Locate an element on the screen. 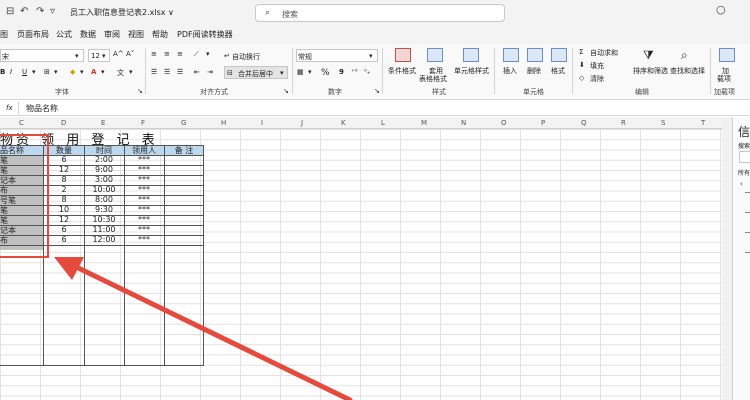 This screenshot has width=750, height=400. side-panel-search: 搜索 is located at coordinates (744, 145).